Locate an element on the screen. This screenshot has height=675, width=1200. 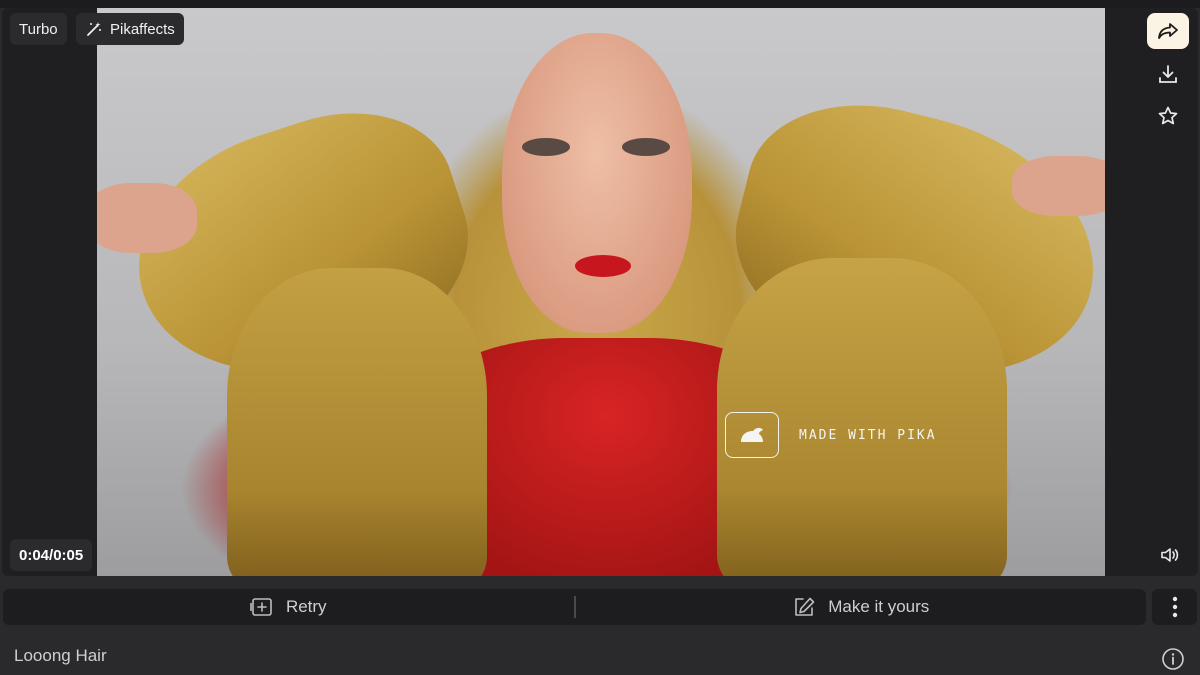
watermark-text: MADE WITH PIKA is located at coordinates (868, 435).